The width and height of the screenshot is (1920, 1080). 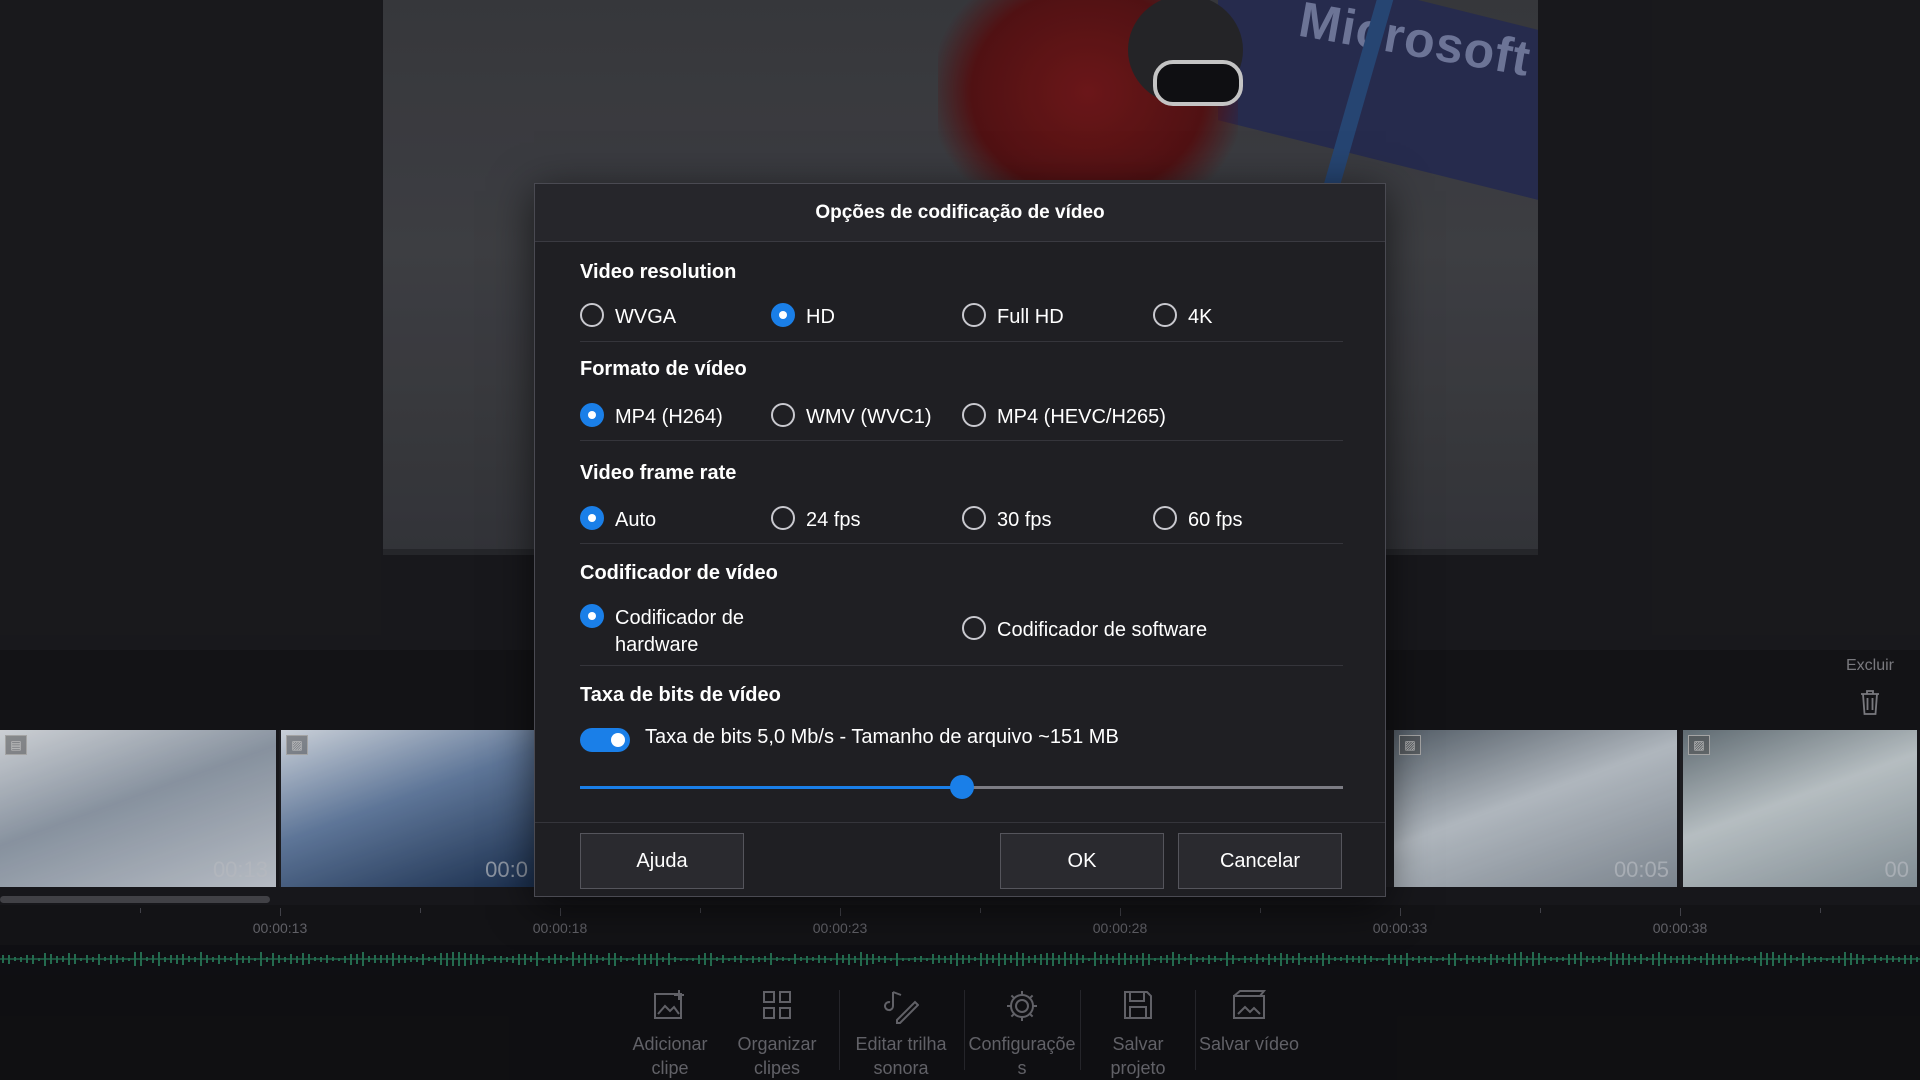 I want to click on framerate-option-auto: Auto, so click(x=618, y=520).